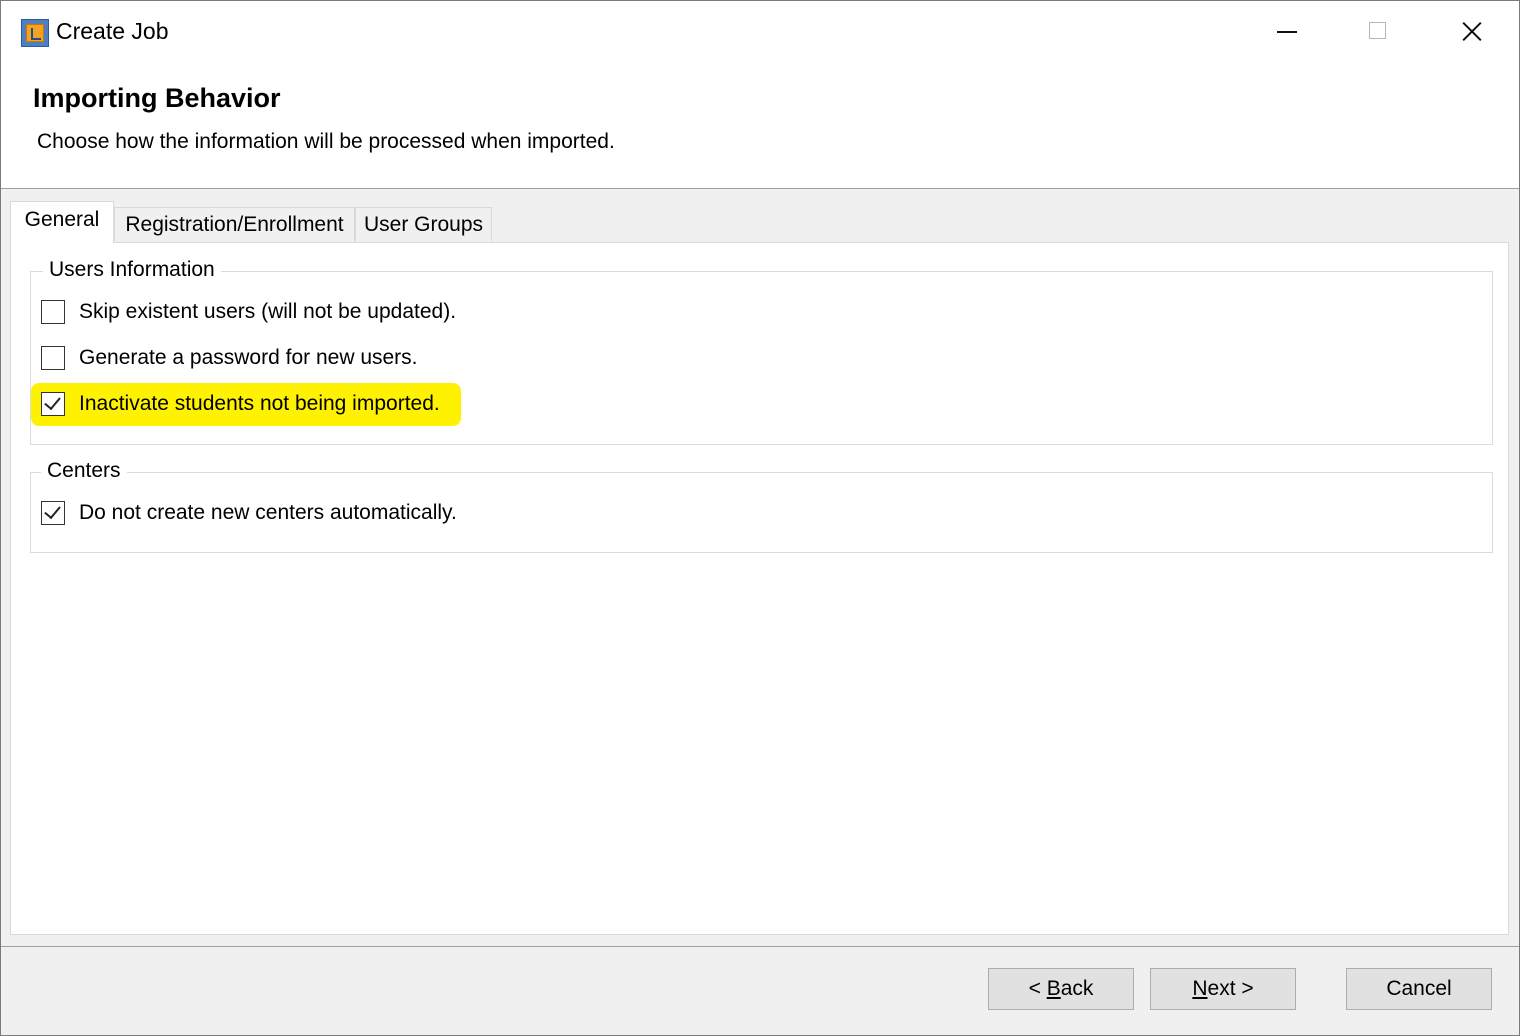 Image resolution: width=1520 pixels, height=1036 pixels. What do you see at coordinates (1037, 988) in the screenshot?
I see `back-button-prefix: <` at bounding box center [1037, 988].